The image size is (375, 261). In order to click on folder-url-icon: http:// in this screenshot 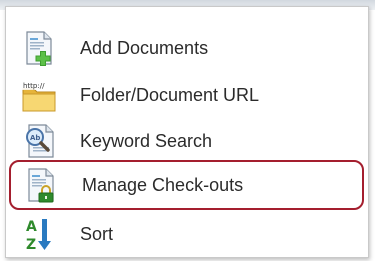, I will do `click(39, 95)`.